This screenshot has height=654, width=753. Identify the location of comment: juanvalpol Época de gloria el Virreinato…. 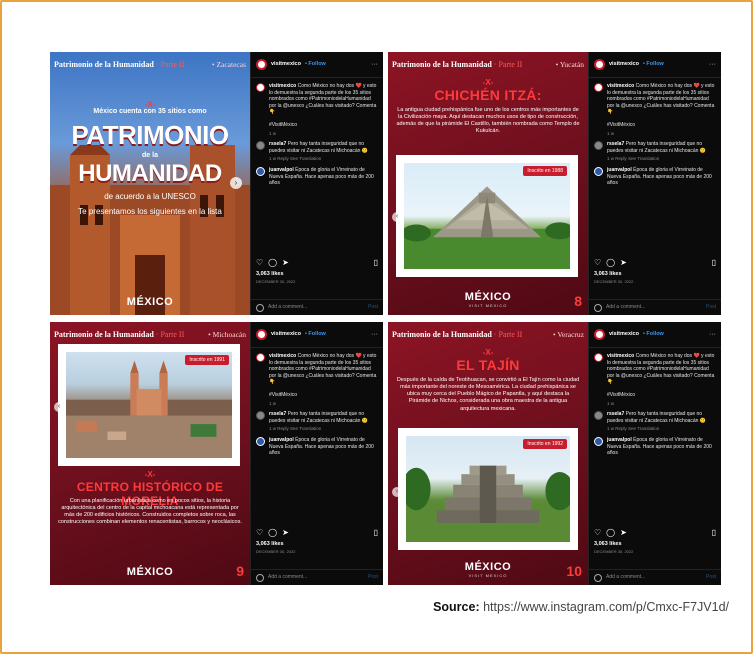
(655, 447).